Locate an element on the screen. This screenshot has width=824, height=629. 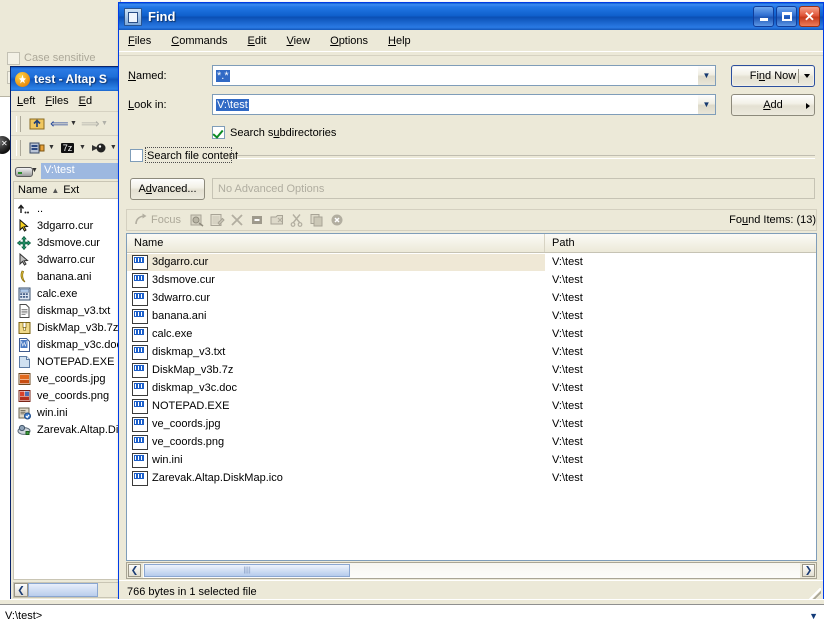
table-row: 3dsmove.cur V:\test is located at coordinates (471, 280).